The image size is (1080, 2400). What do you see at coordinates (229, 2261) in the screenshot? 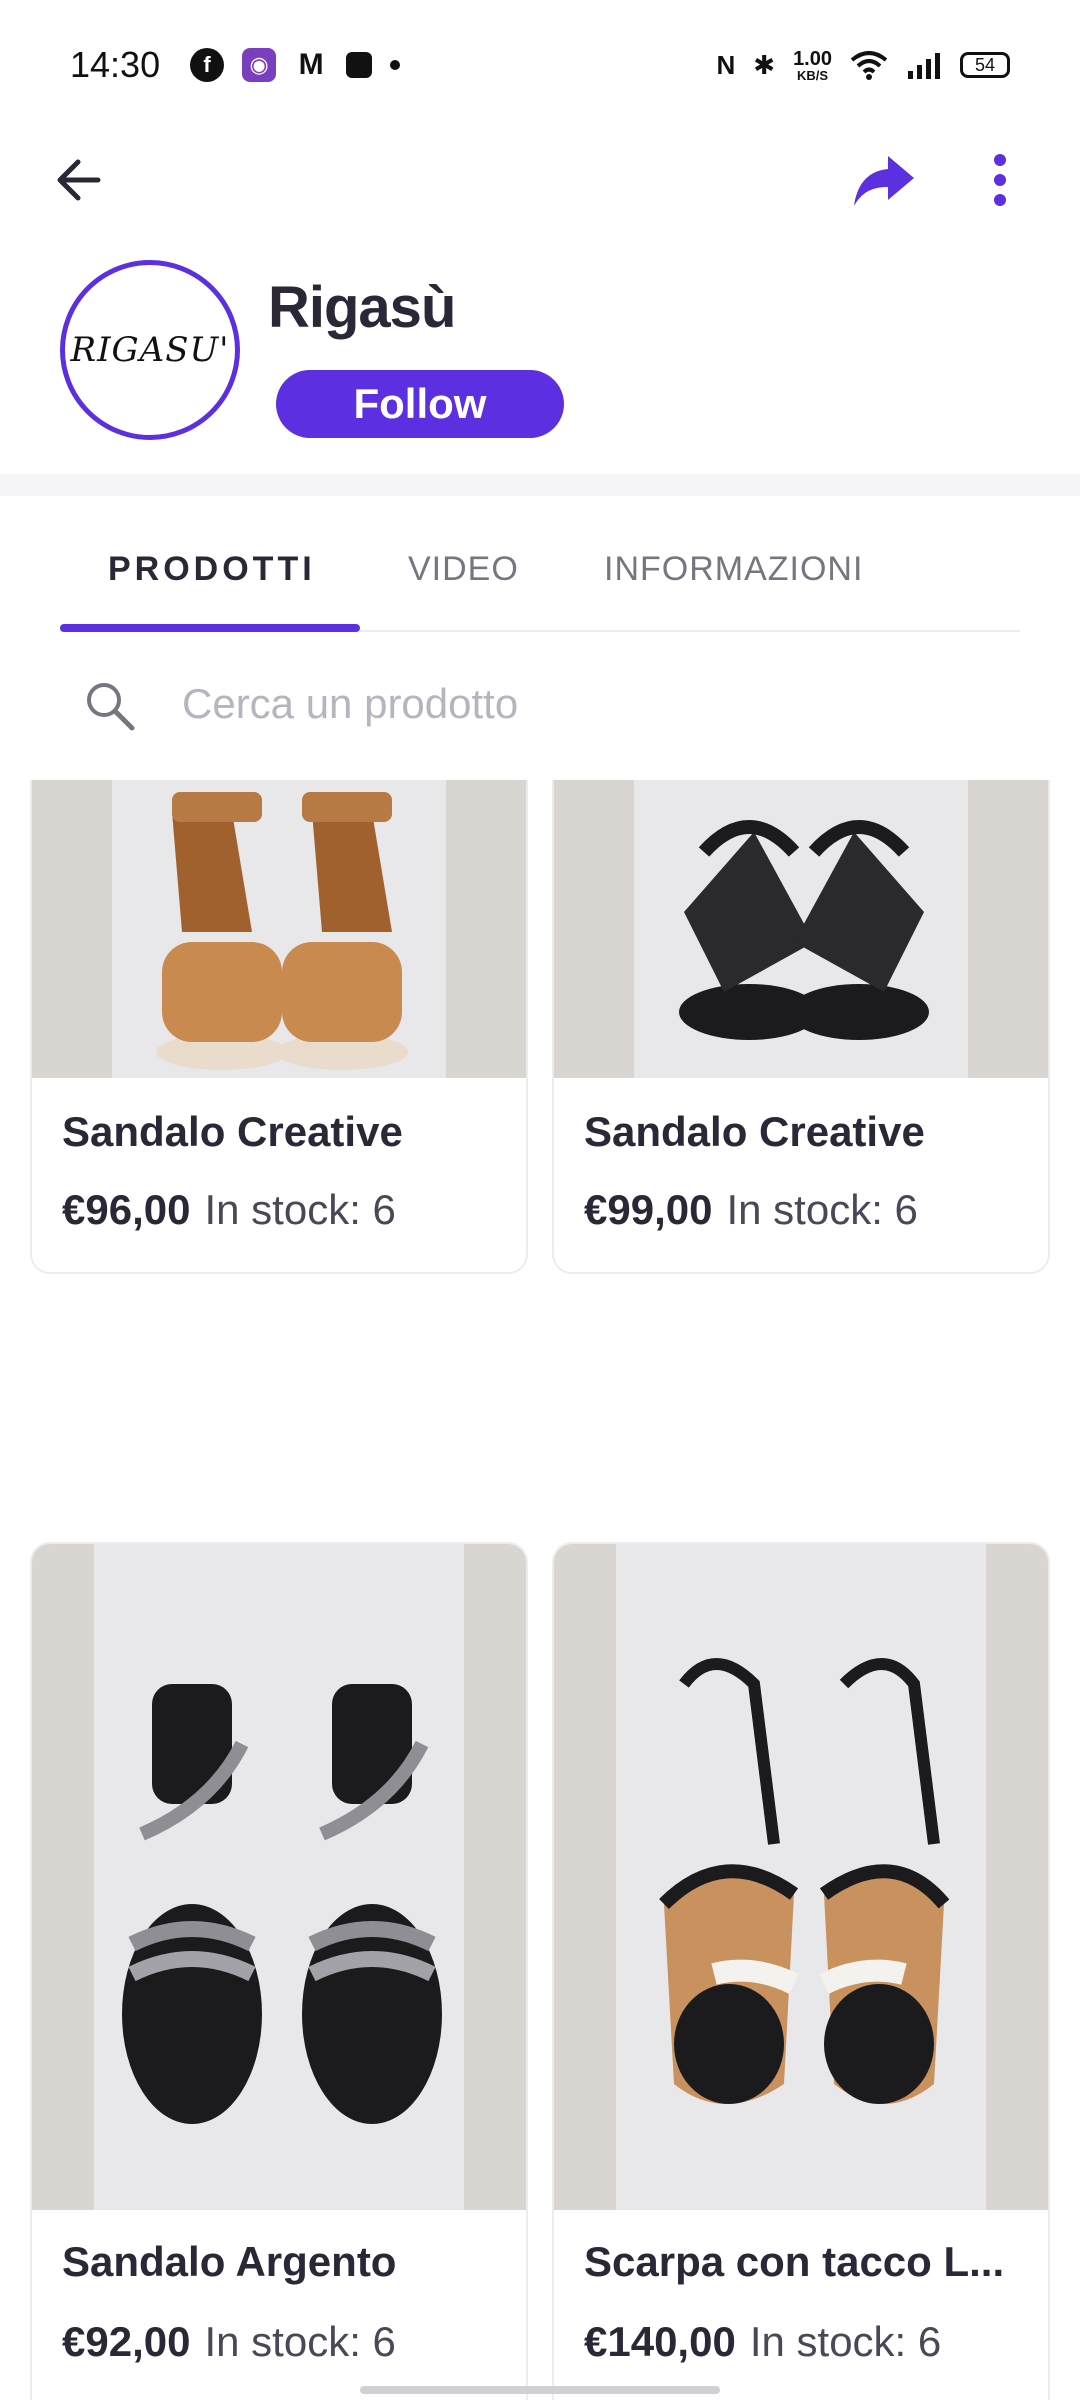
I see `product-title: Sandalo Argento` at bounding box center [229, 2261].